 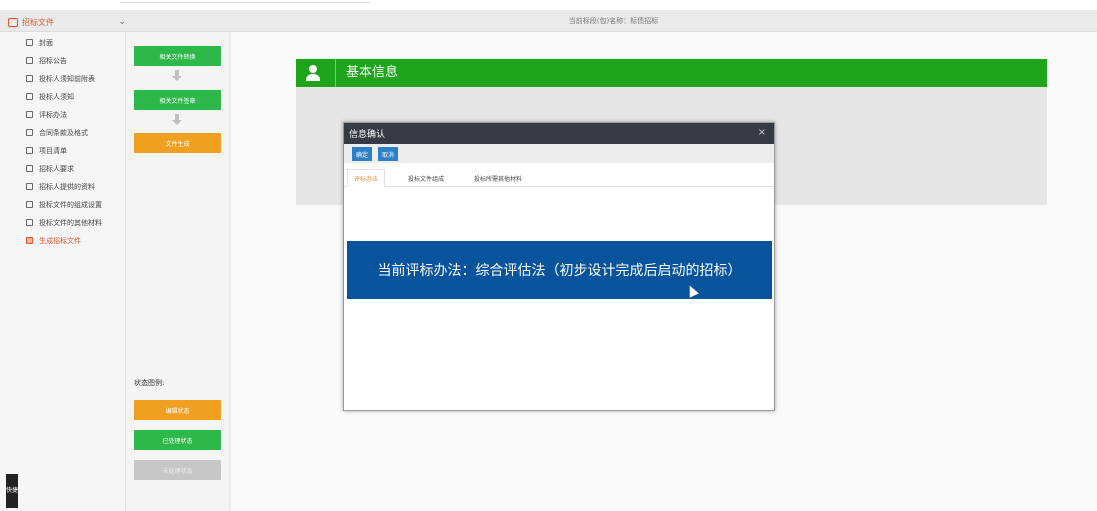 I want to click on basic-info-header: 基本信息, so click(x=671, y=73).